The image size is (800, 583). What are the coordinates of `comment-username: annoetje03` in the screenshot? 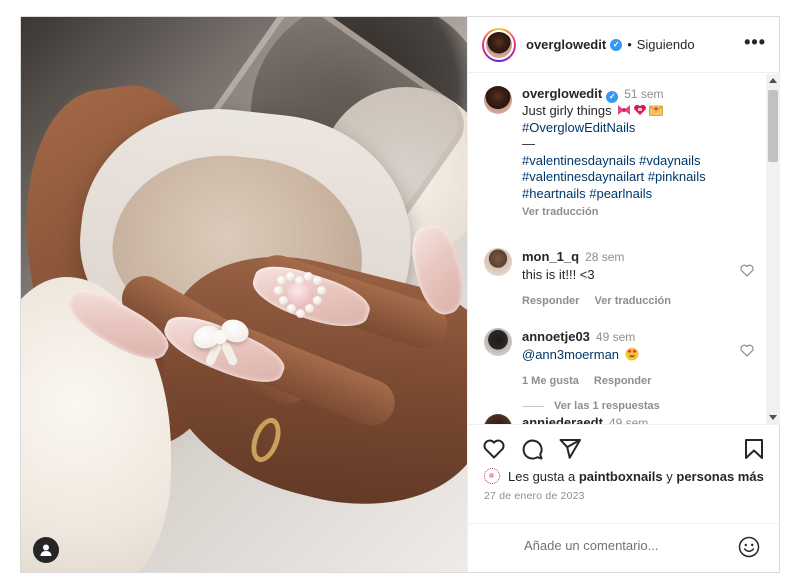 It's located at (556, 336).